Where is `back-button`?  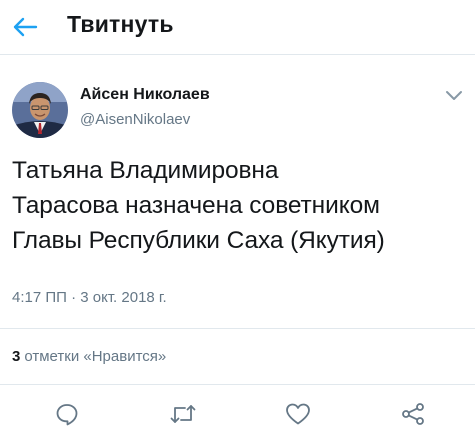
back-button is located at coordinates (25, 27).